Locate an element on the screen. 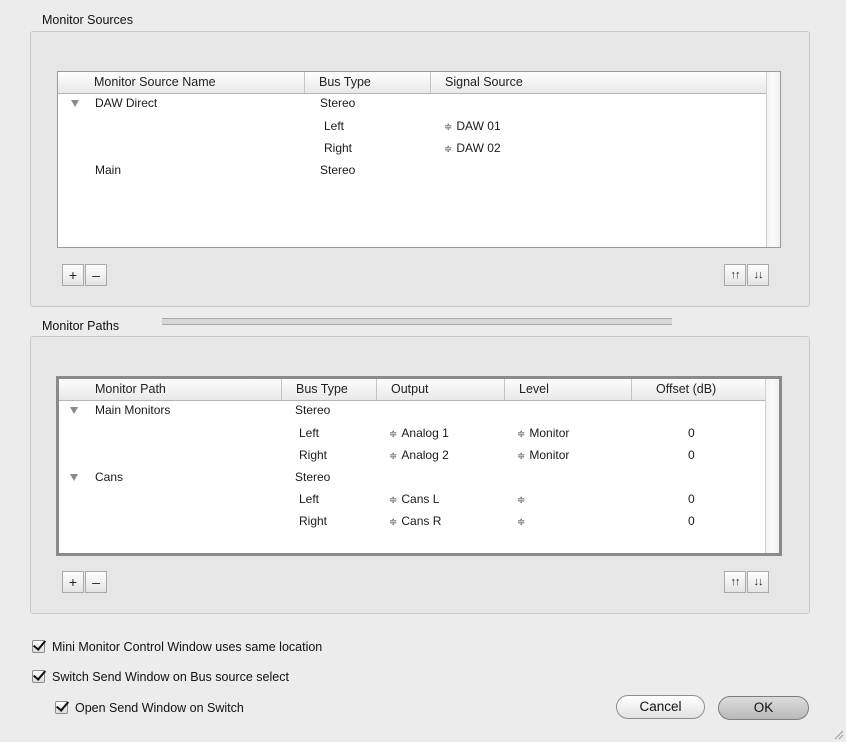  remove-source-button: – is located at coordinates (96, 275).